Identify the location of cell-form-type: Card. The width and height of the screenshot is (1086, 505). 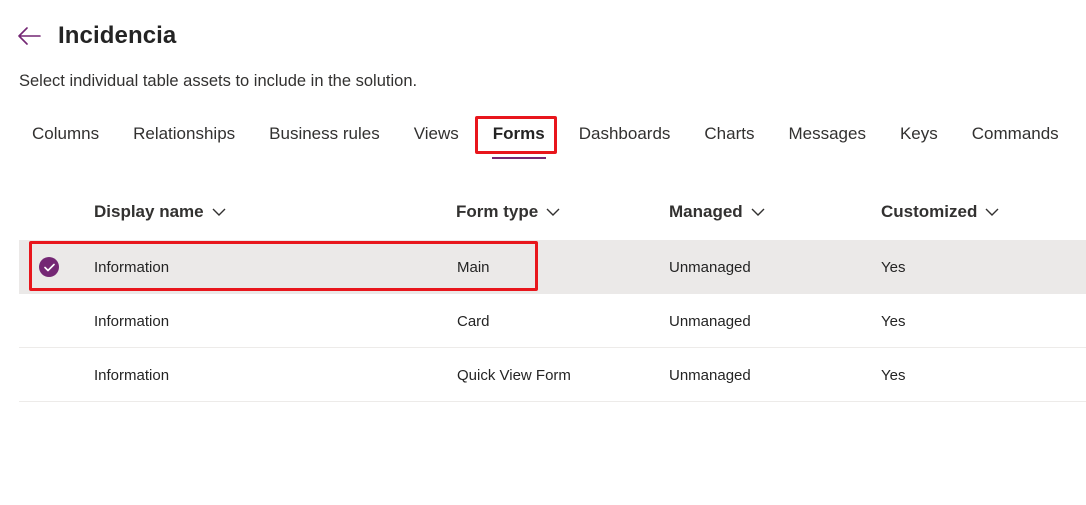
(473, 321).